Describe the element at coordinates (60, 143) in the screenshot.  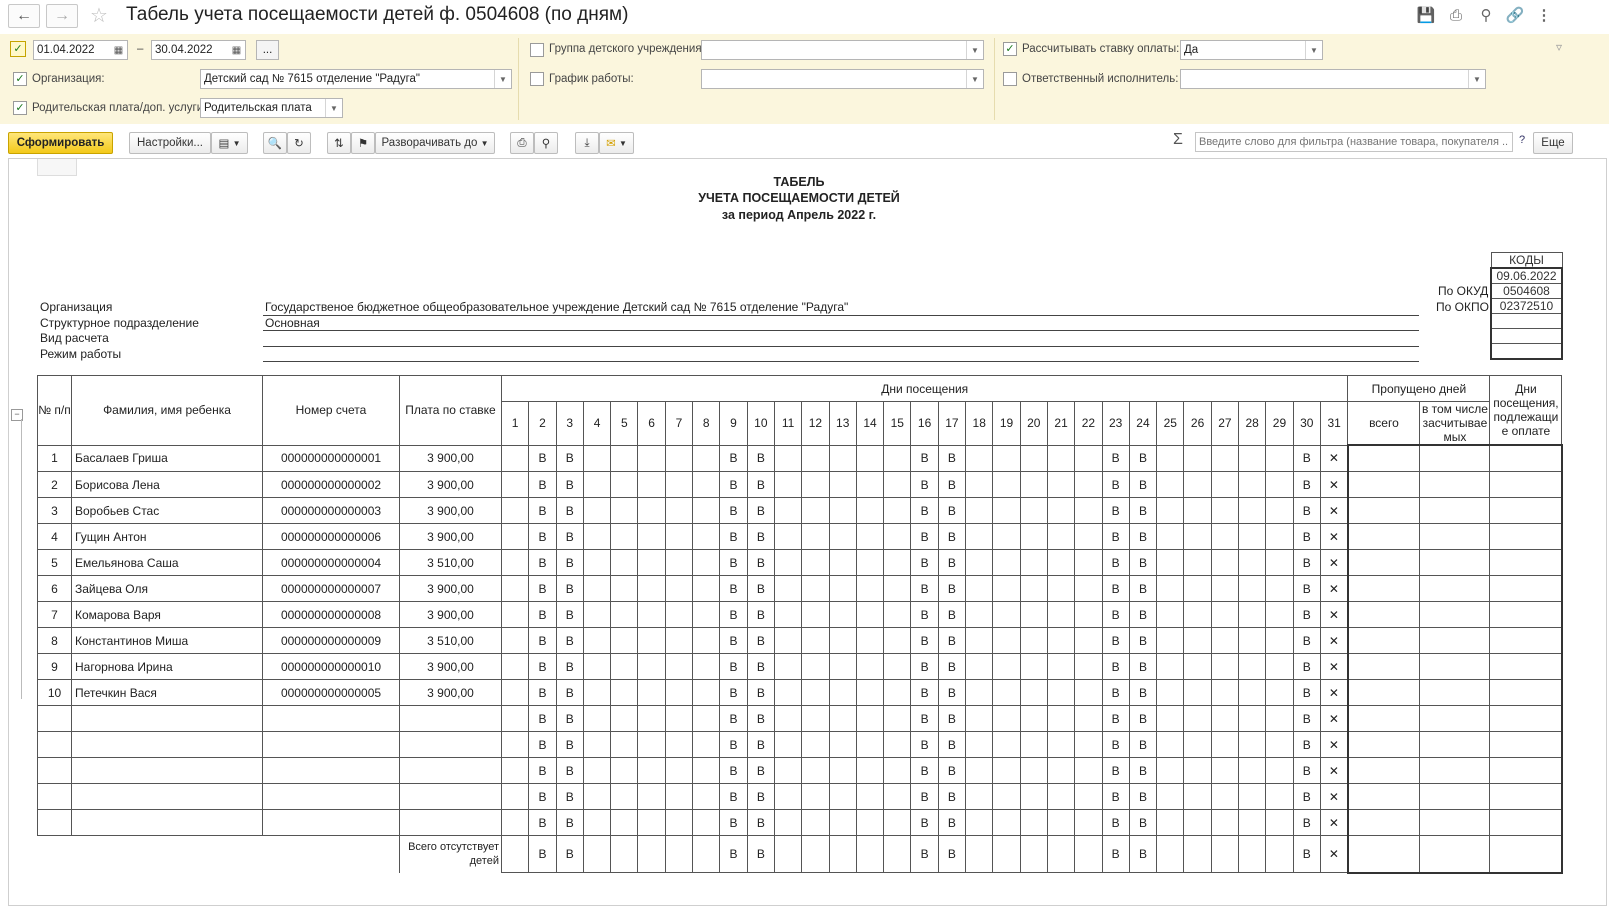
I see `generate-button: Сформировать` at that location.